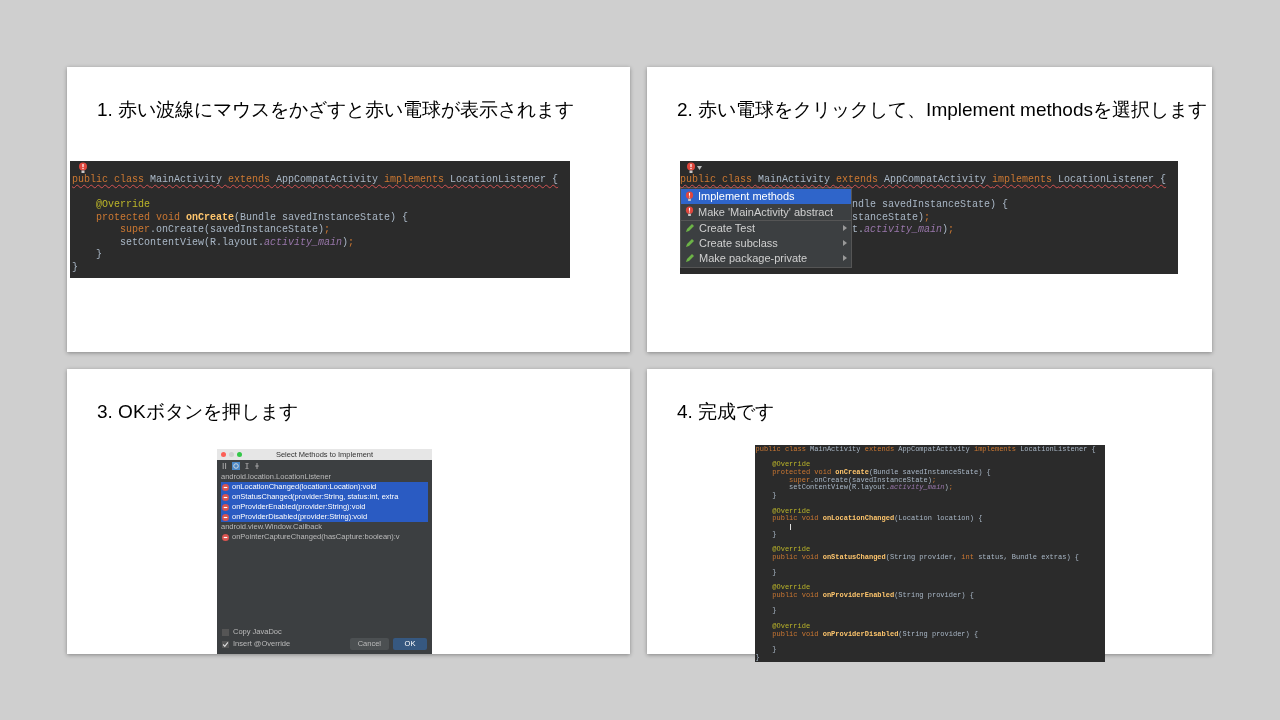 This screenshot has height=720, width=1280. What do you see at coordinates (903, 229) in the screenshot?
I see `code-line: t.activity_main);` at bounding box center [903, 229].